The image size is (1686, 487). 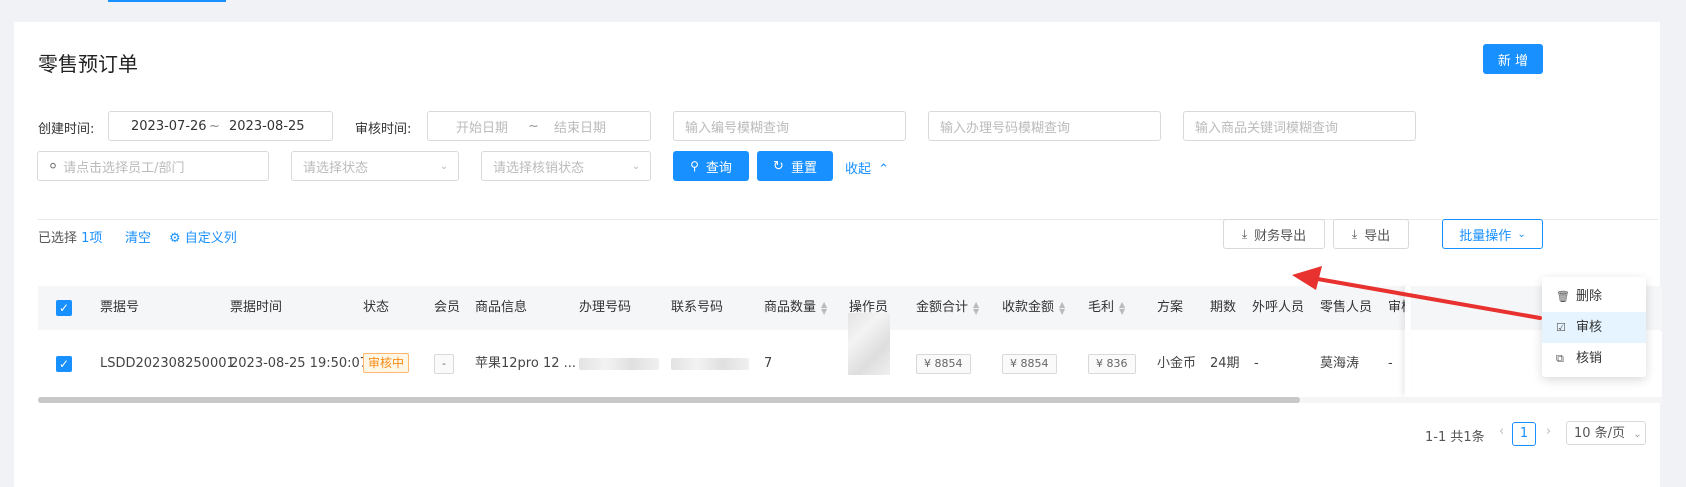 I want to click on page-size-select: 10 条/页 ⌄, so click(x=1606, y=433).